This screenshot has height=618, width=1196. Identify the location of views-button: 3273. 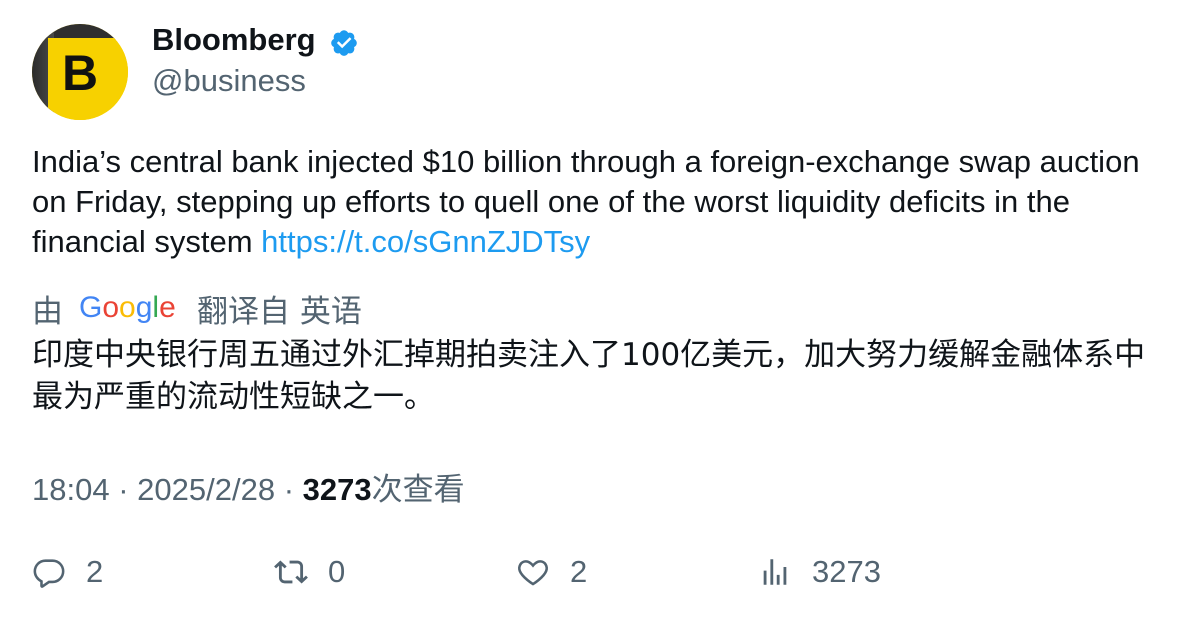
(819, 572).